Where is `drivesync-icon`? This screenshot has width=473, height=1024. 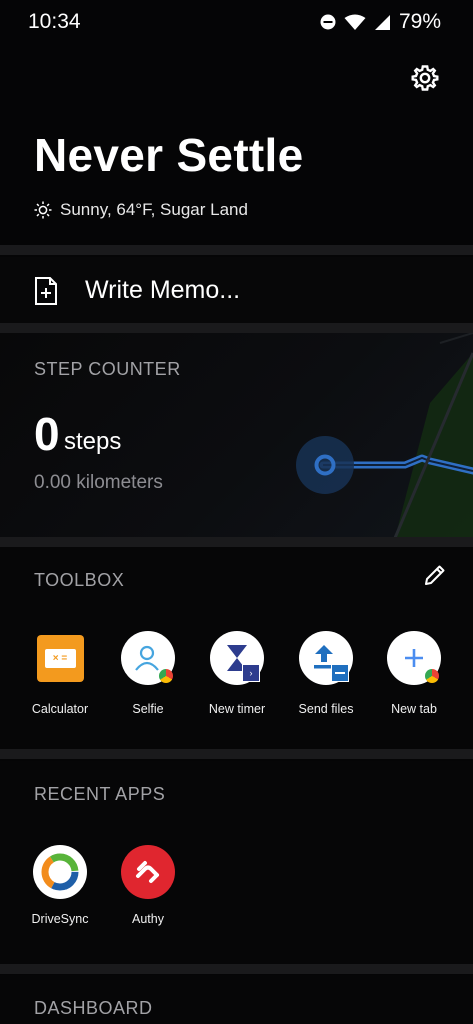 drivesync-icon is located at coordinates (60, 872).